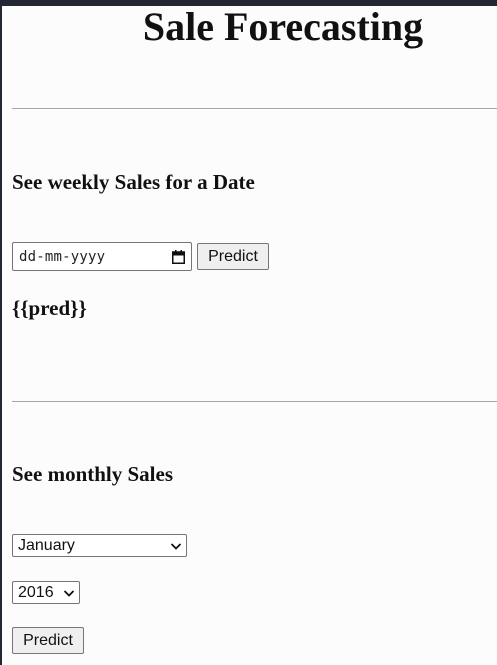 The image size is (497, 665). I want to click on date-input: dd-mm-yyyy, so click(102, 256).